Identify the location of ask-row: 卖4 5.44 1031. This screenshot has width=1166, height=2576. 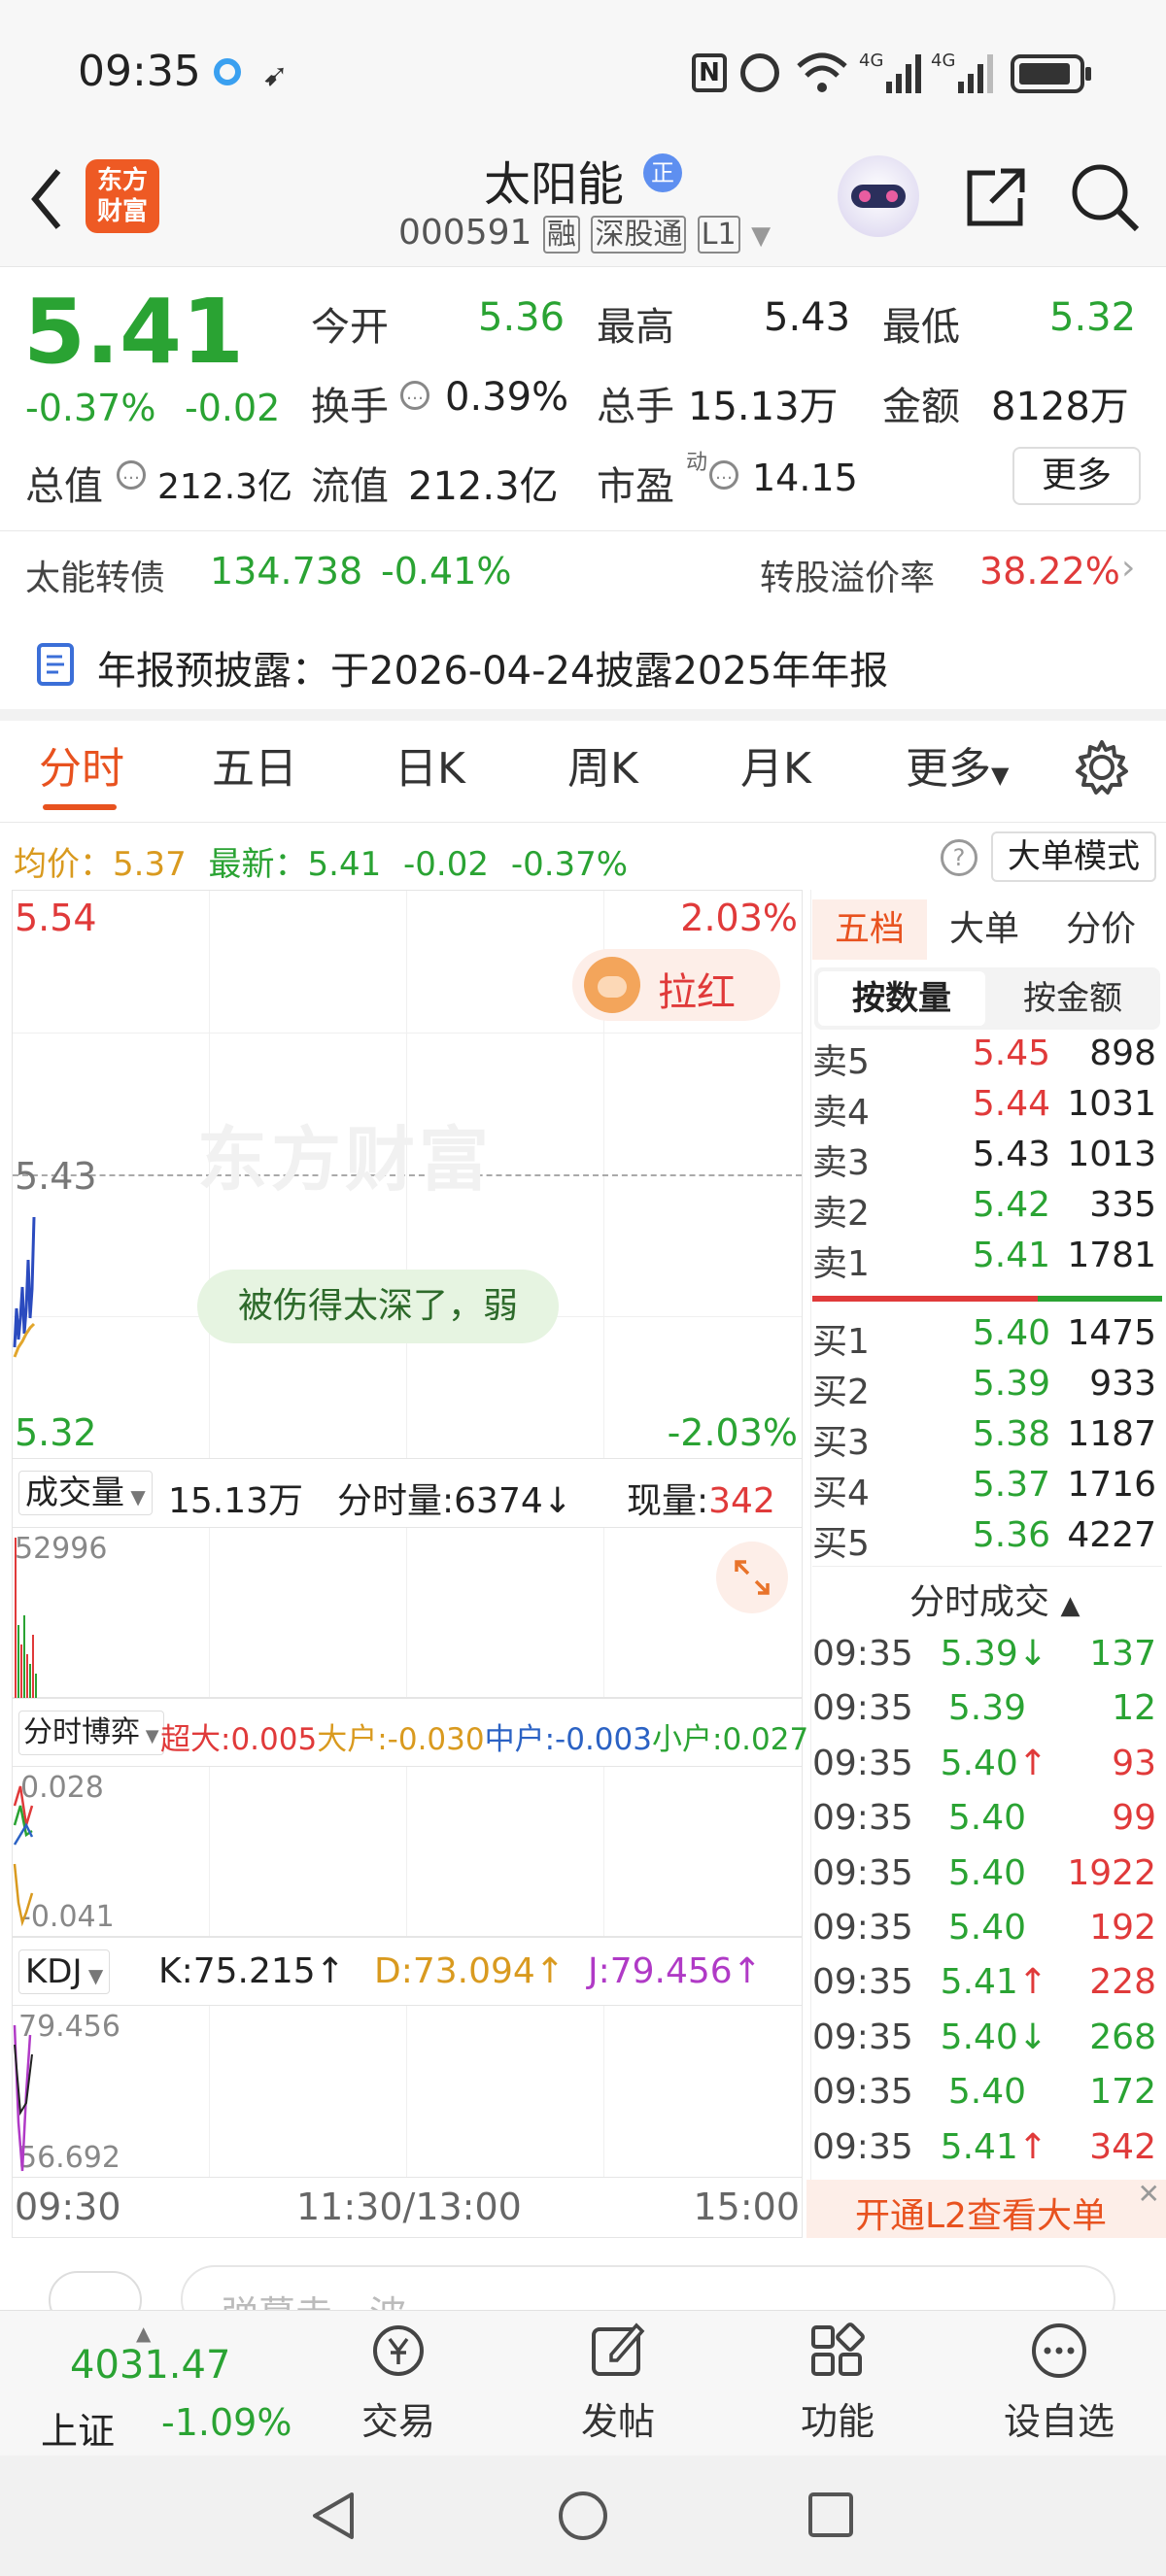
(987, 1109).